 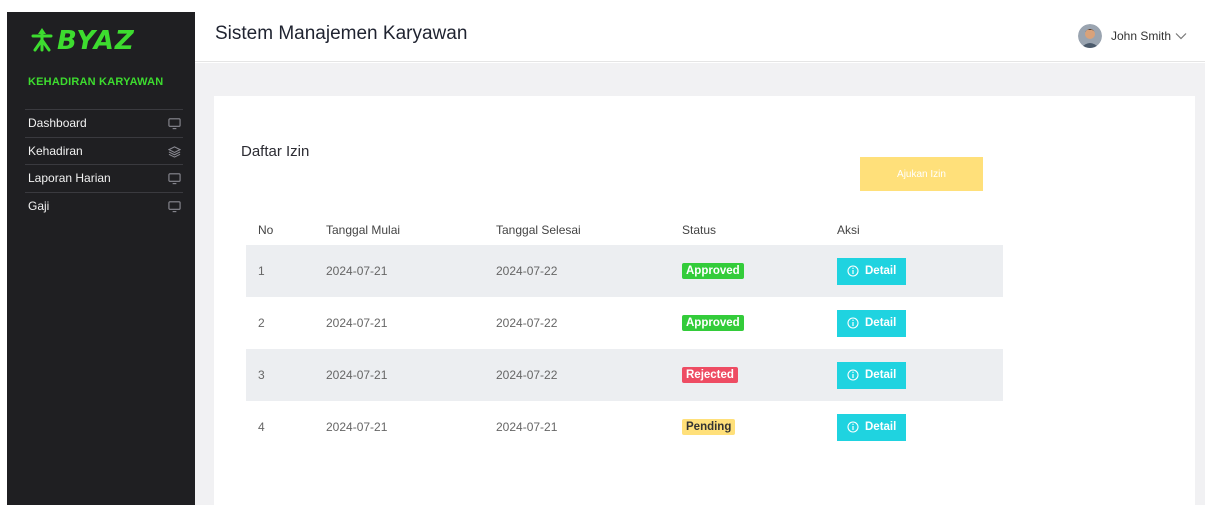 I want to click on ajukan-izin-button: Ajukan Izin, so click(x=921, y=174).